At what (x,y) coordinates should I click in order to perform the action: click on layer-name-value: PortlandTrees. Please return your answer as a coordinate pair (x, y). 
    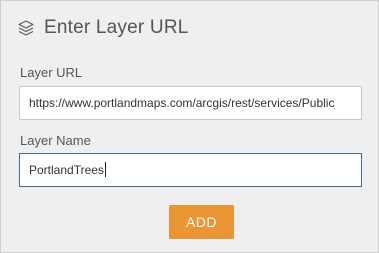
    Looking at the image, I should click on (66, 170).